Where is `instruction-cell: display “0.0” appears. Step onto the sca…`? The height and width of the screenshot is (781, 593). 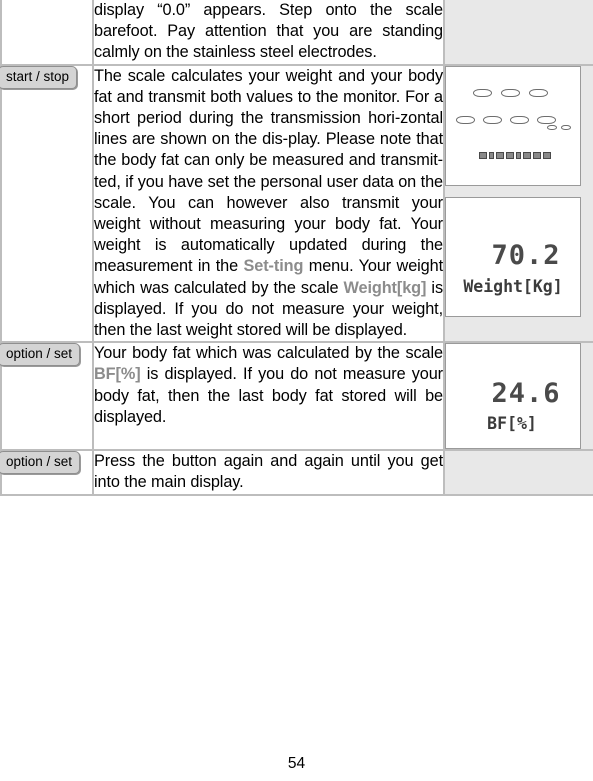 instruction-cell: display “0.0” appears. Step onto the sca… is located at coordinates (268, 33).